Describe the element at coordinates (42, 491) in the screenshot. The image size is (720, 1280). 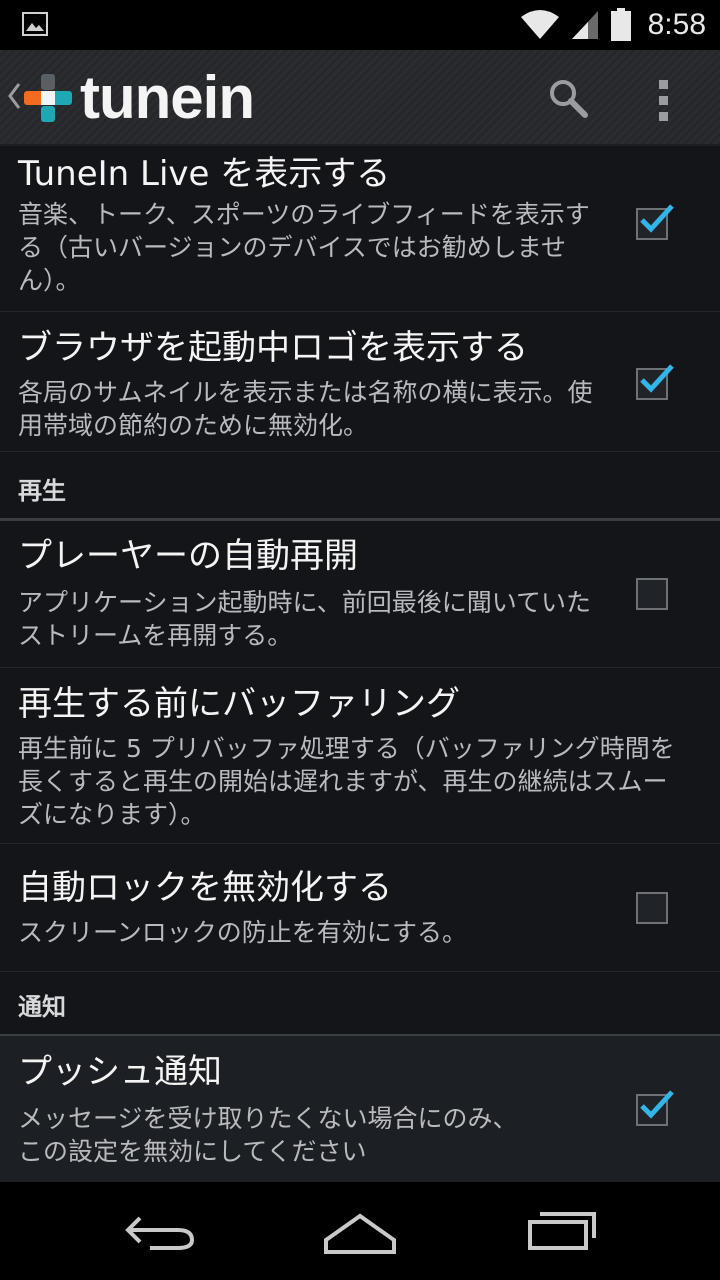
I see `category-playback-label: 再生` at that location.